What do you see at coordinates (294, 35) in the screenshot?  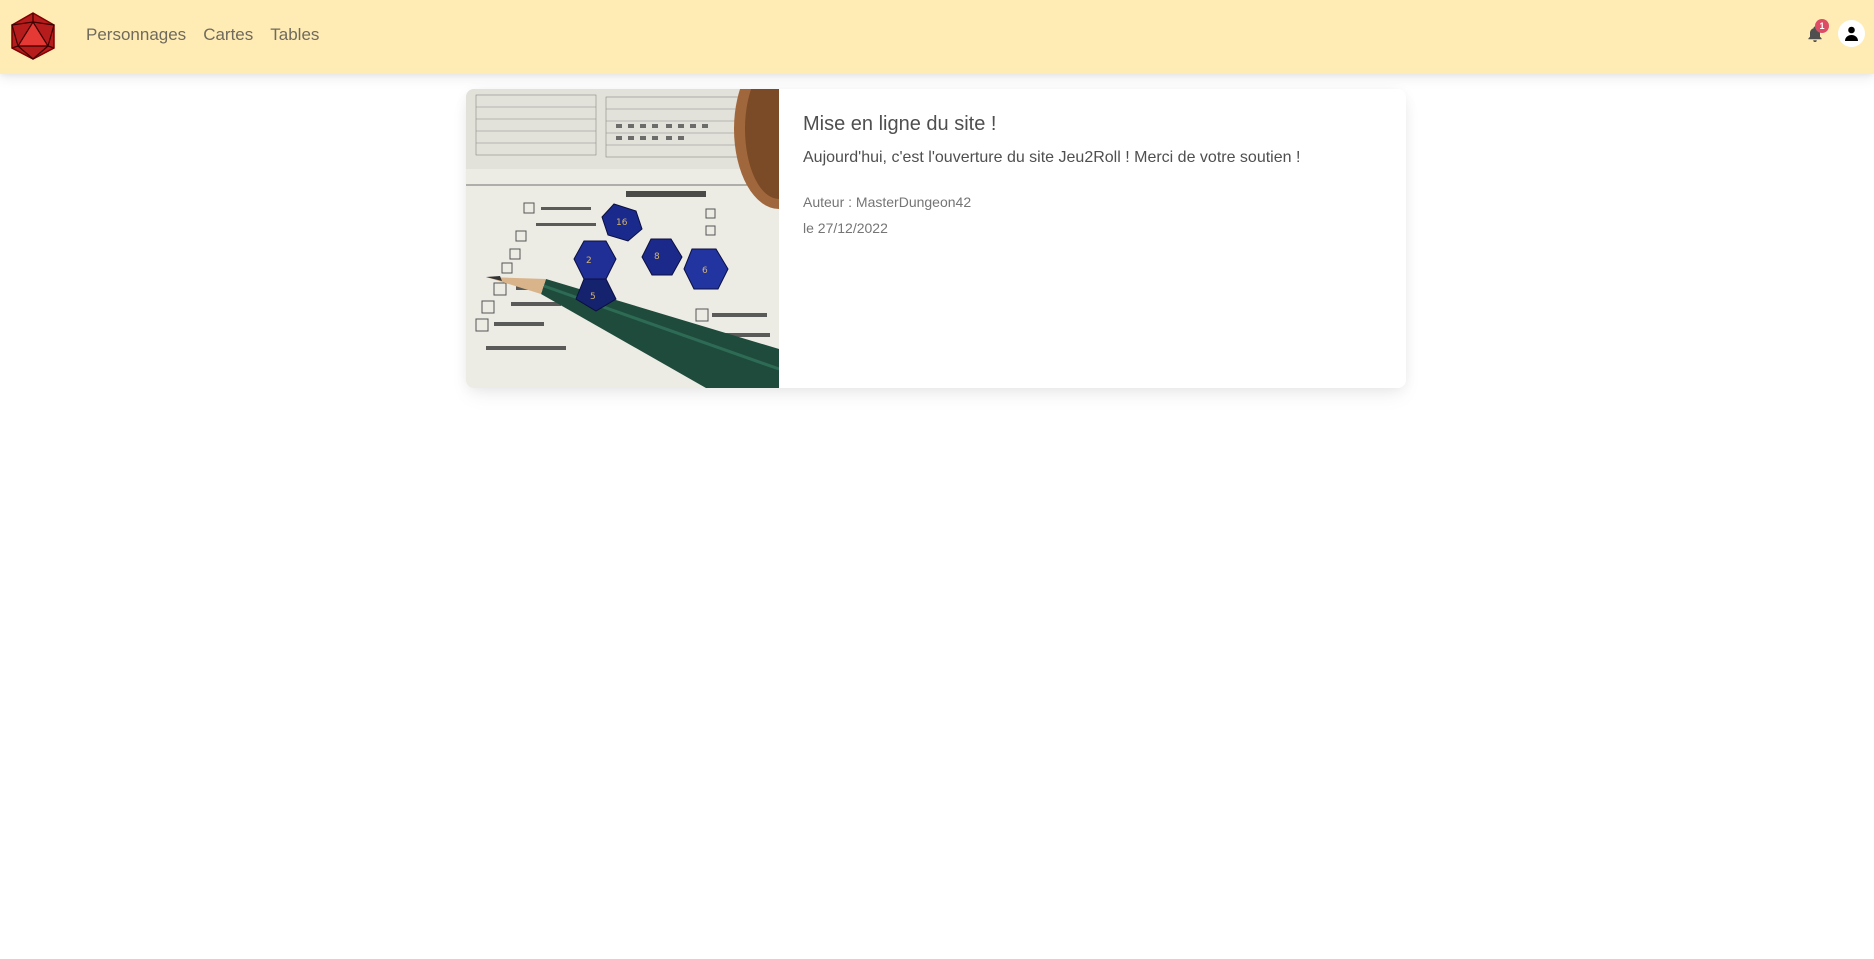 I see `nav-link-tables: Tables` at bounding box center [294, 35].